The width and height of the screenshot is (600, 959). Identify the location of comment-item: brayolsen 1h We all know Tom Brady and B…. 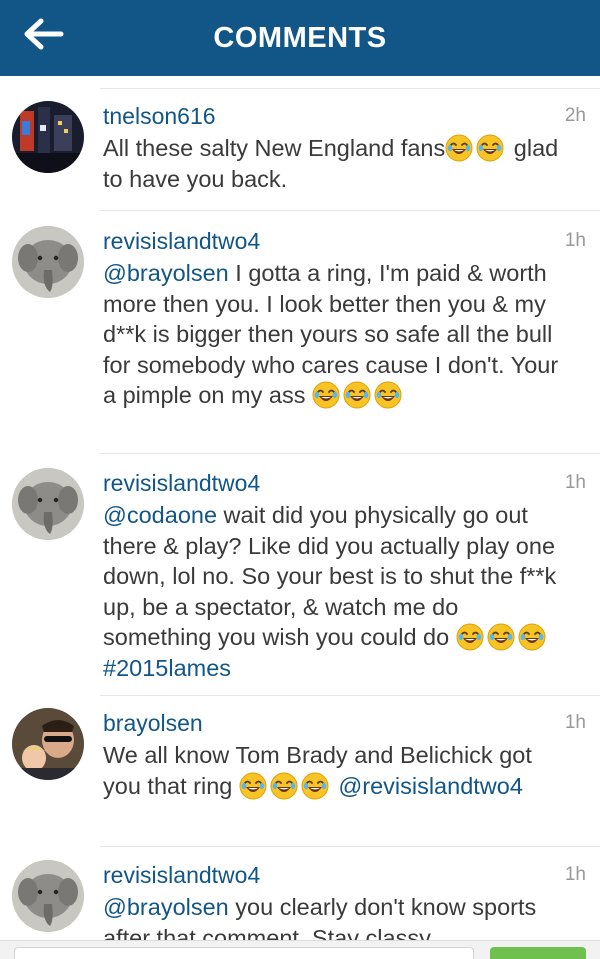
(300, 777).